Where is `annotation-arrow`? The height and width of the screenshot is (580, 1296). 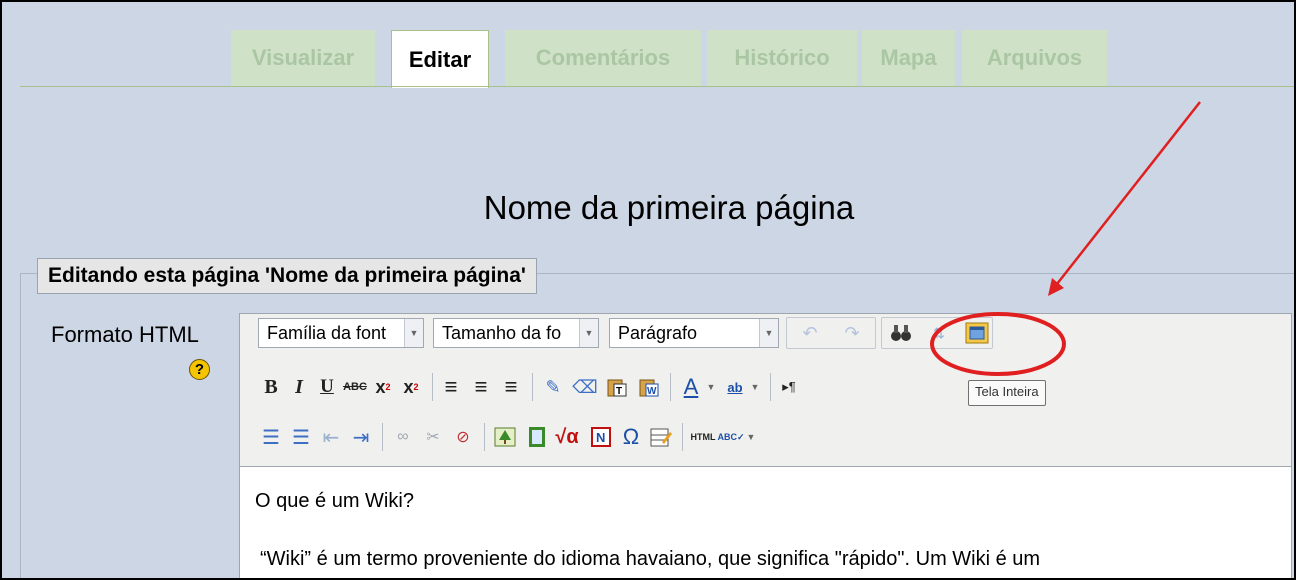 annotation-arrow is located at coordinates (1128, 193).